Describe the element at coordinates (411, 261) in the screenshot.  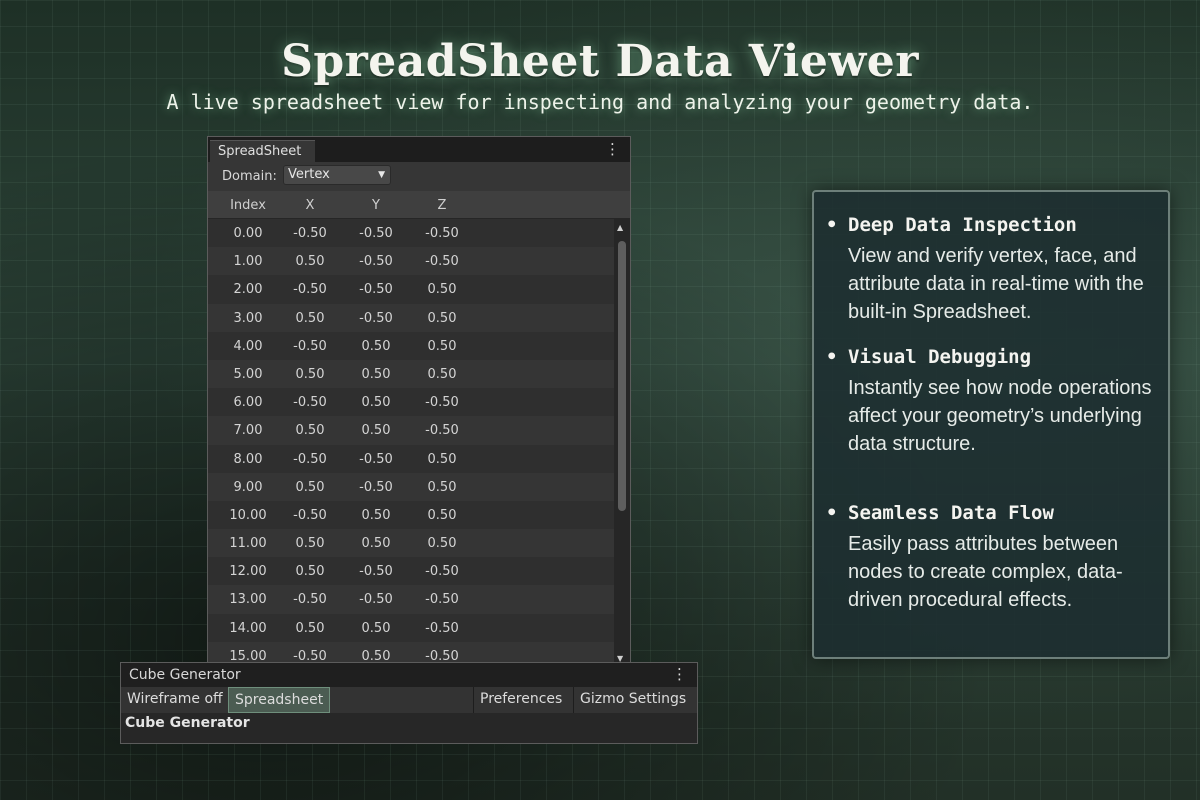
I see `table-row: 1.00 0.50 -0.50 -0.50` at that location.